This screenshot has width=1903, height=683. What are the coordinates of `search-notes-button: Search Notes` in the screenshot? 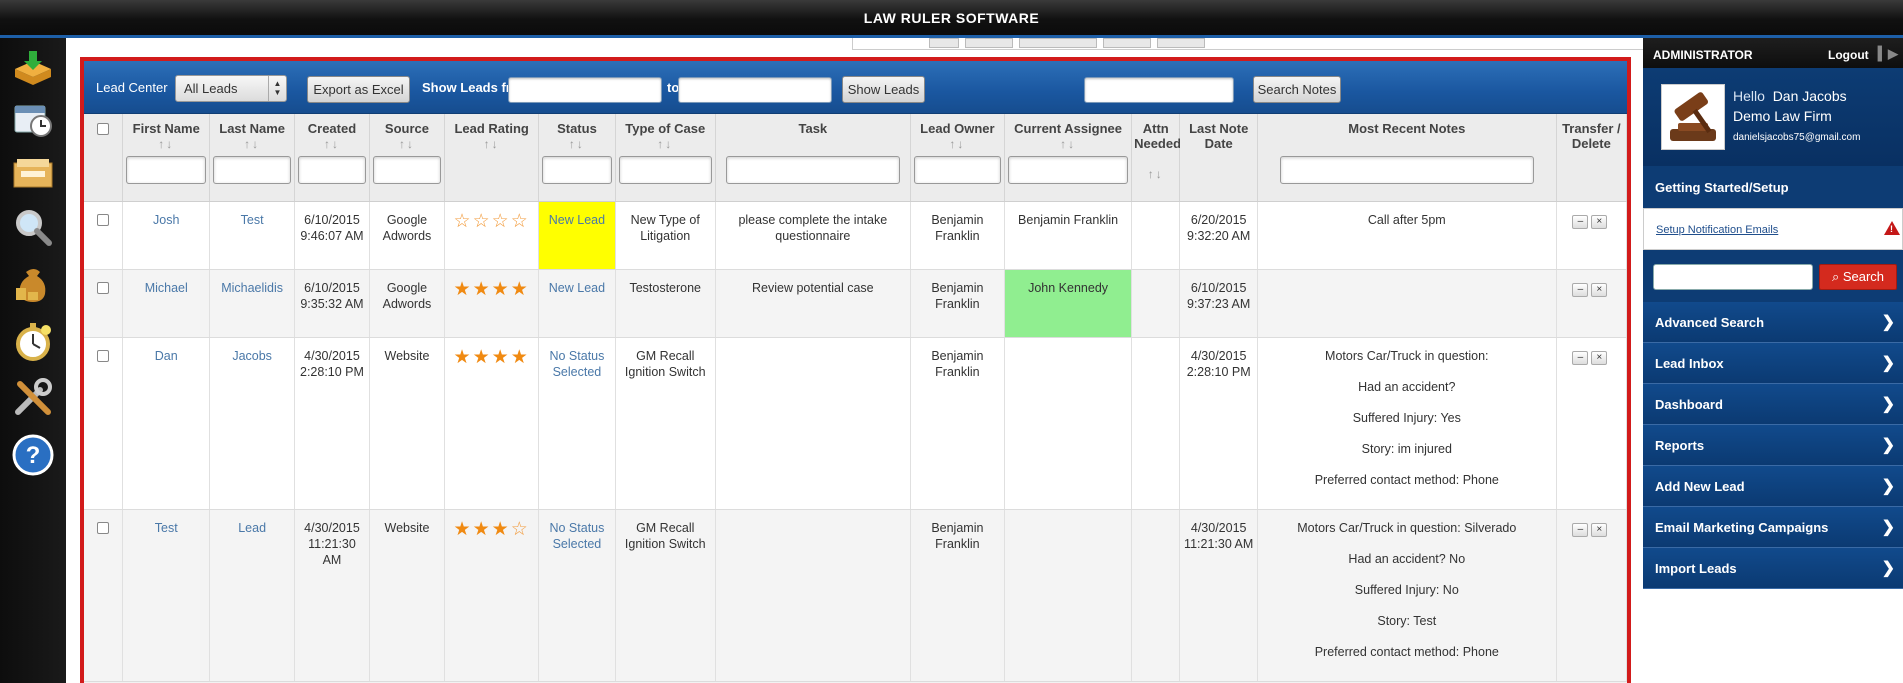 It's located at (1297, 89).